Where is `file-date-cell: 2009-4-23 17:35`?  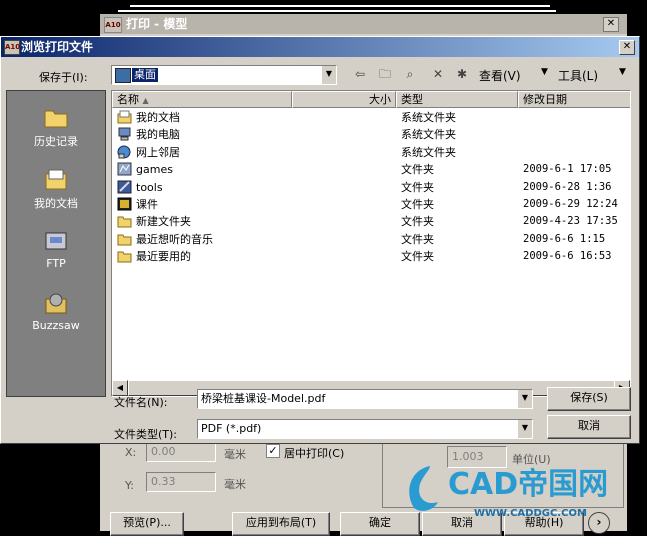 file-date-cell: 2009-4-23 17:35 is located at coordinates (570, 221).